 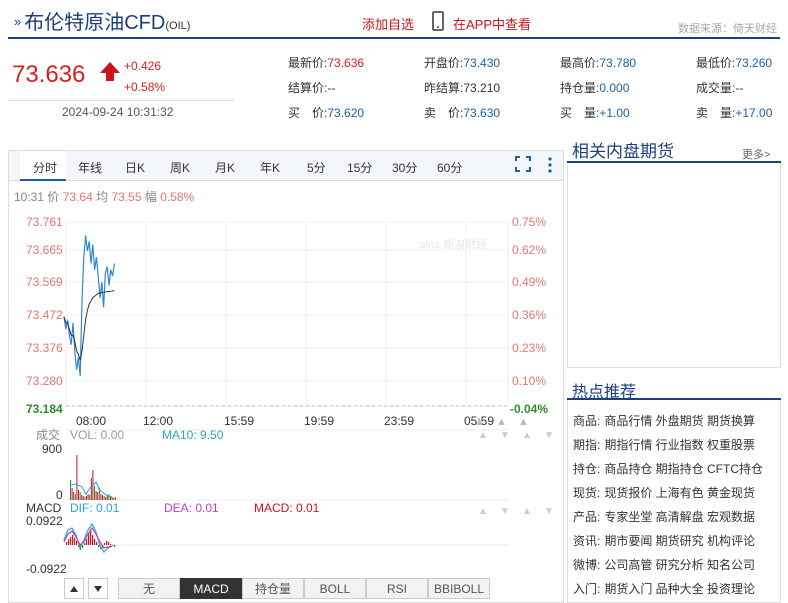 What do you see at coordinates (44, 521) in the screenshot?
I see `macd-top: 0.0922` at bounding box center [44, 521].